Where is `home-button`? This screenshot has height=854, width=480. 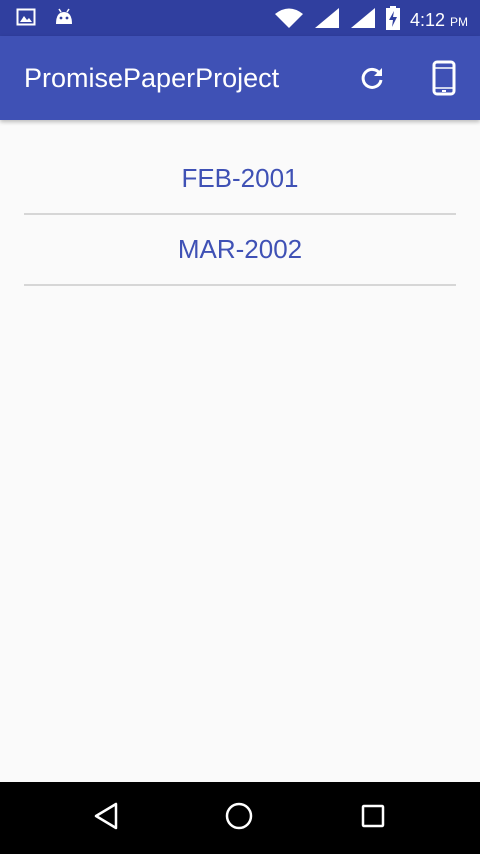 home-button is located at coordinates (239, 818).